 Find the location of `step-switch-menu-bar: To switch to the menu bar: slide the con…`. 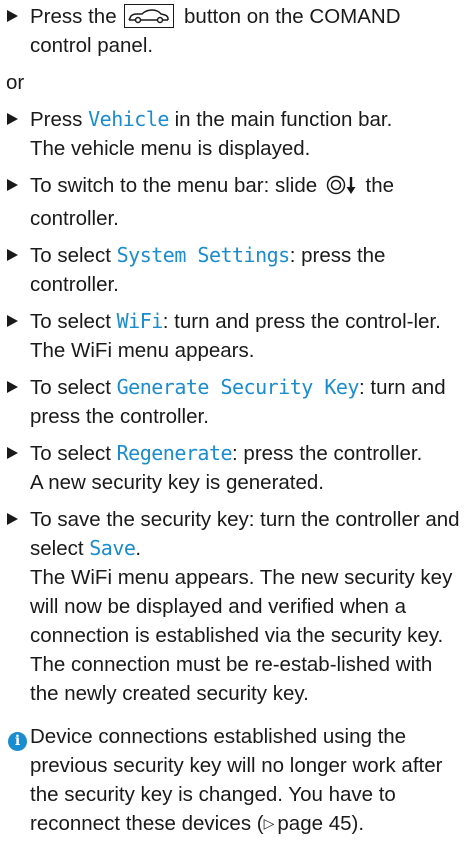

step-switch-menu-bar: To switch to the menu bar: slide the con… is located at coordinates (233, 202).